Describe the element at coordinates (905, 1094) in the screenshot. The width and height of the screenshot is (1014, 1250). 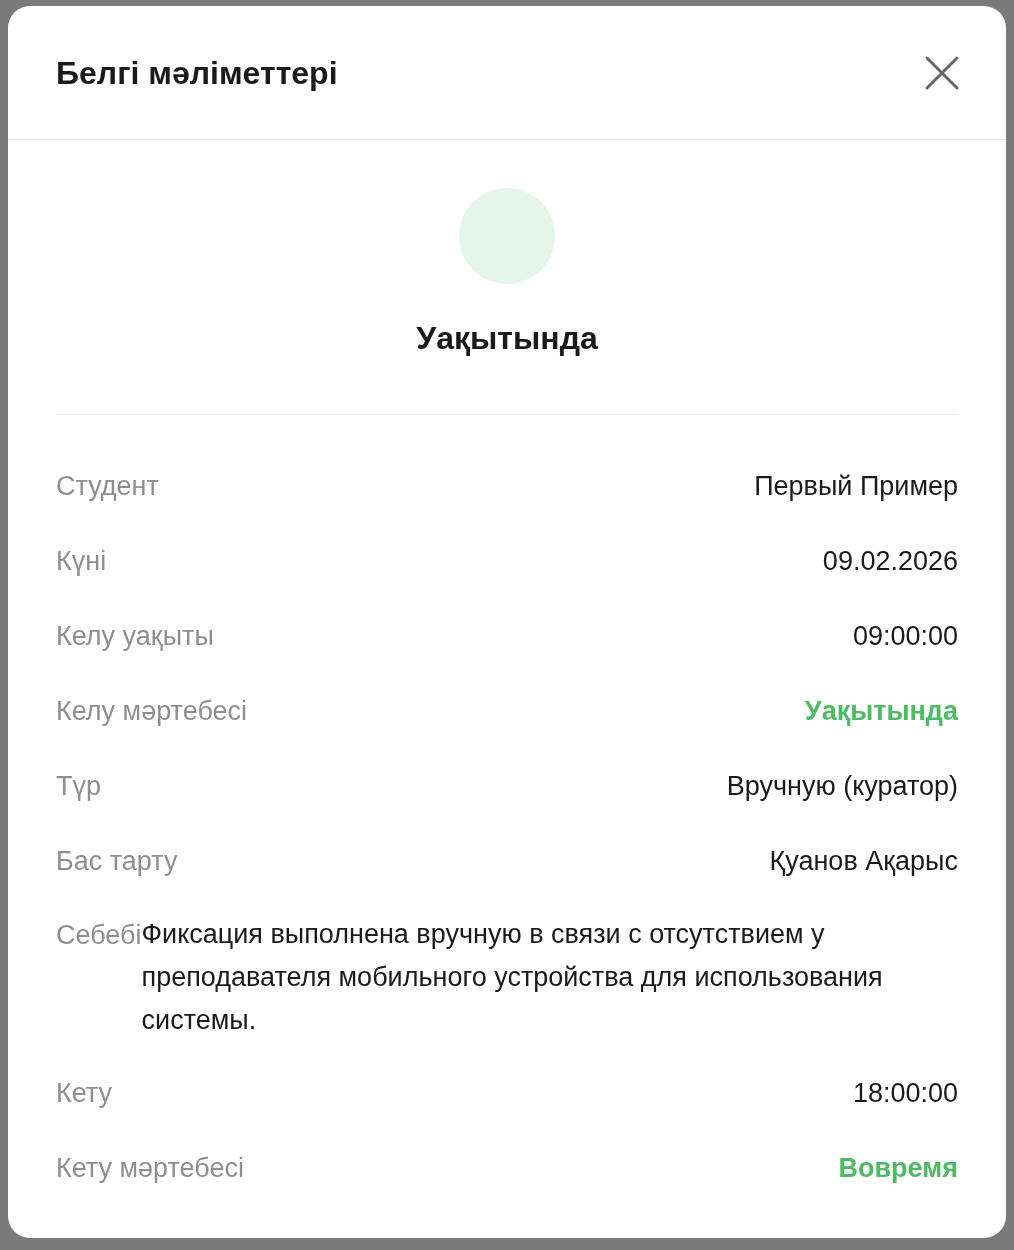
I see `detail-value: 18:00:00` at that location.